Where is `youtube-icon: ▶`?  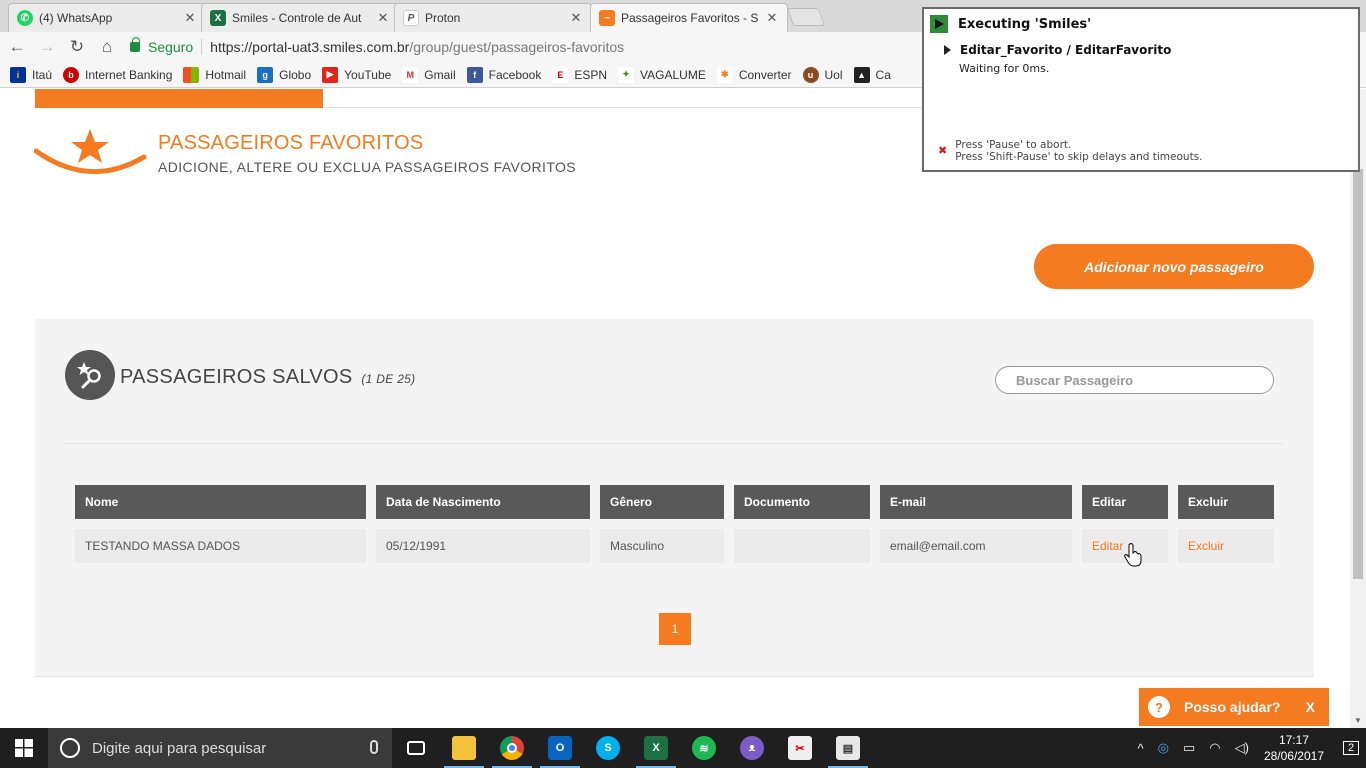 youtube-icon: ▶ is located at coordinates (330, 74).